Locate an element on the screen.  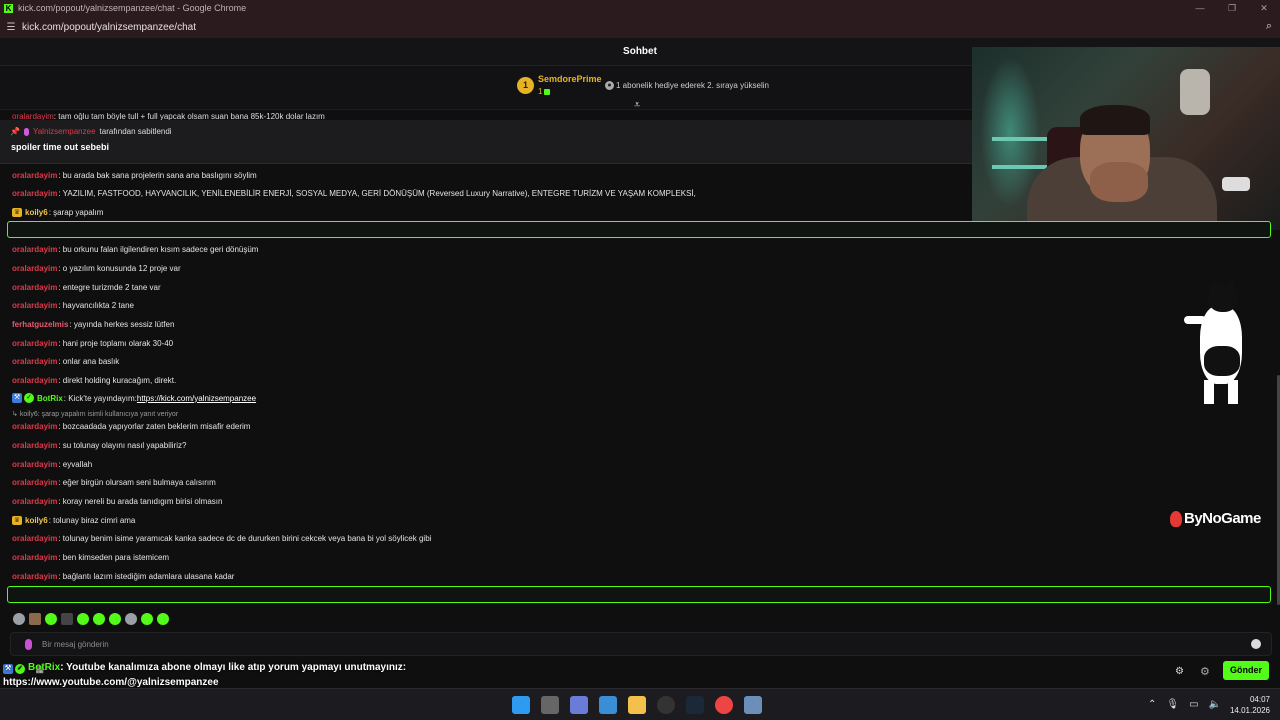
webcam-feed is located at coordinates (1126, 138).